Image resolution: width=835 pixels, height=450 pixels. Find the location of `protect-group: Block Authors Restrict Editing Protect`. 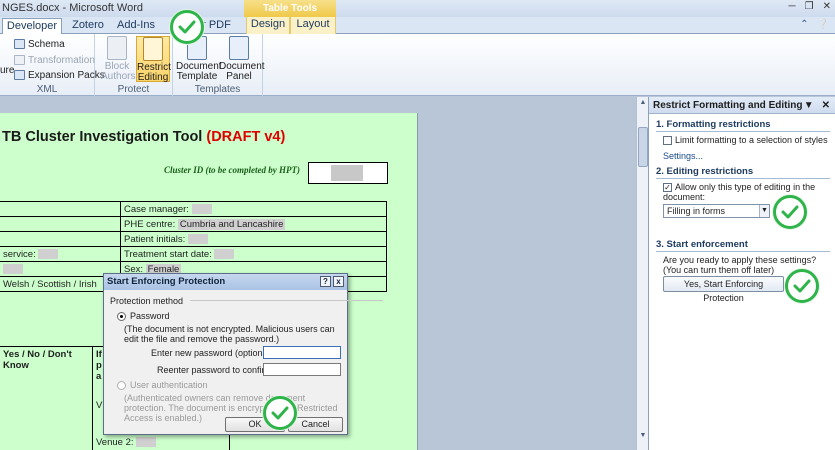

protect-group: Block Authors Restrict Editing Protect is located at coordinates (134, 65).